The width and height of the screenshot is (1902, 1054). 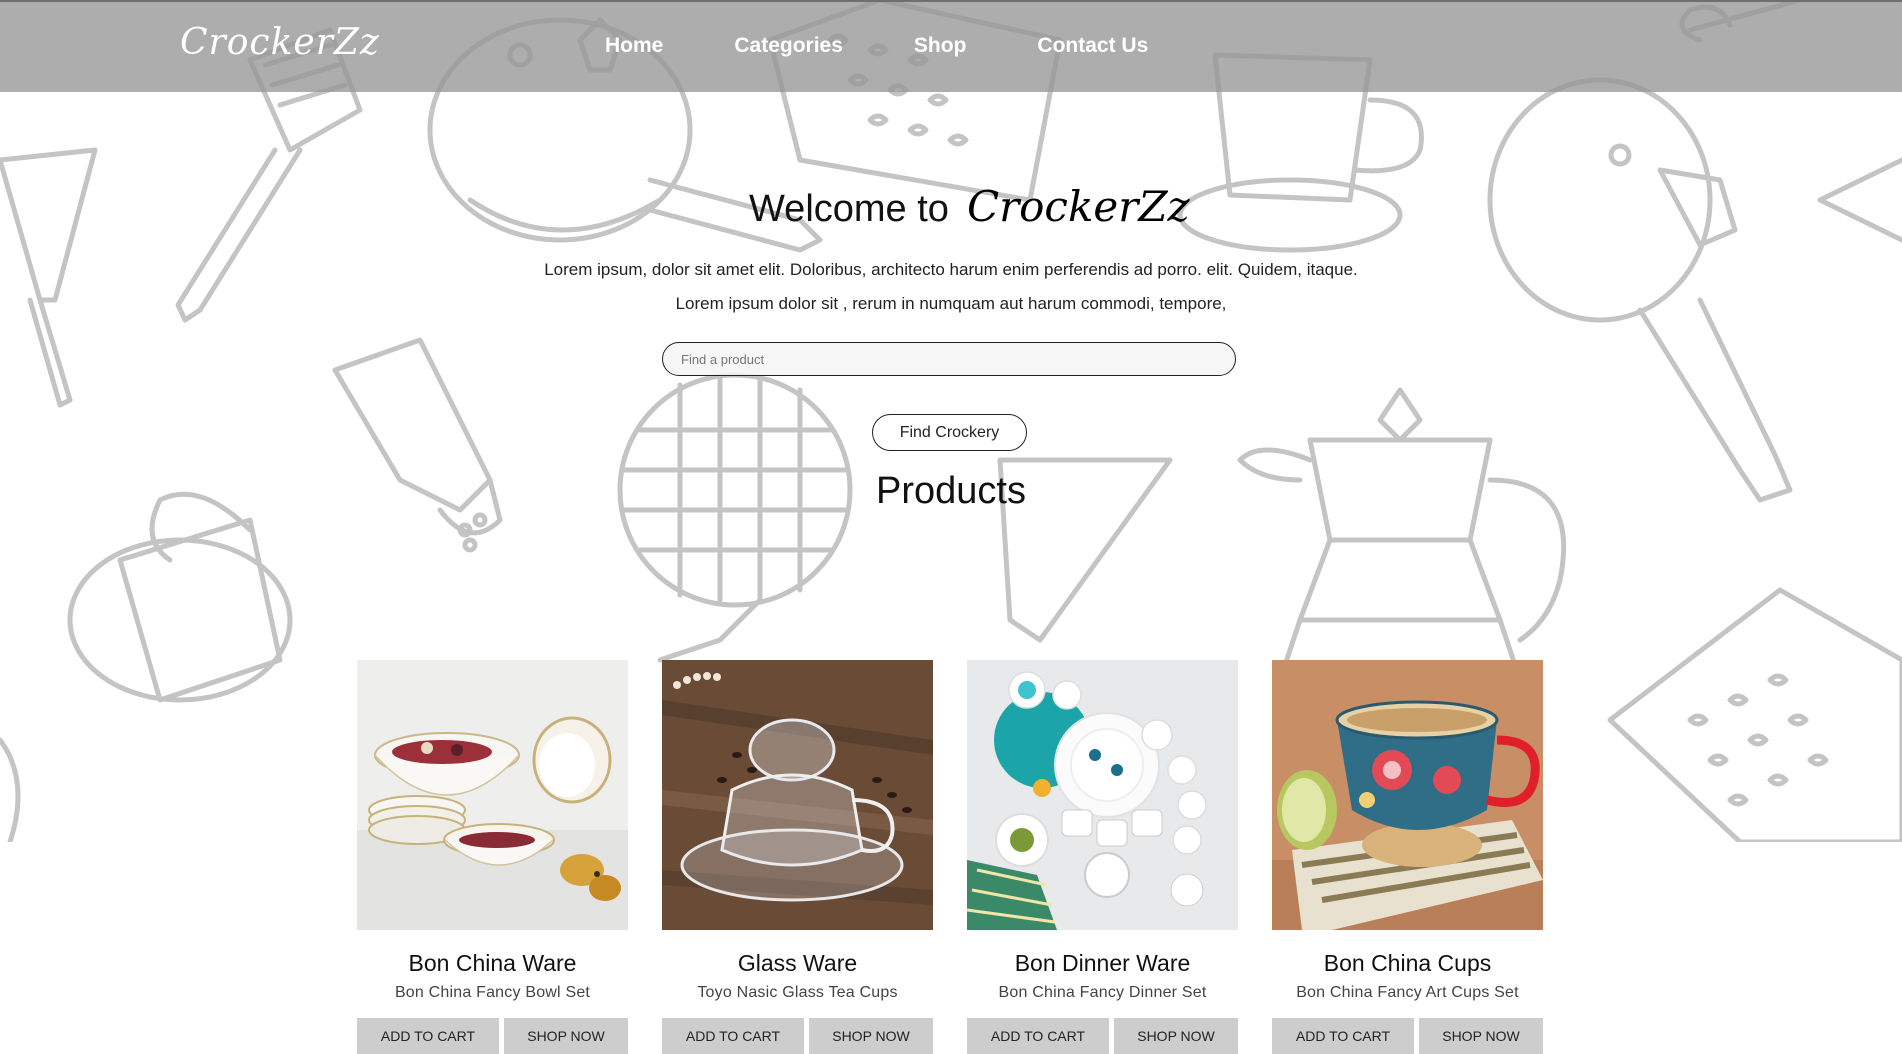 I want to click on nav-link-contact-us: Contact Us, so click(x=1092, y=46).